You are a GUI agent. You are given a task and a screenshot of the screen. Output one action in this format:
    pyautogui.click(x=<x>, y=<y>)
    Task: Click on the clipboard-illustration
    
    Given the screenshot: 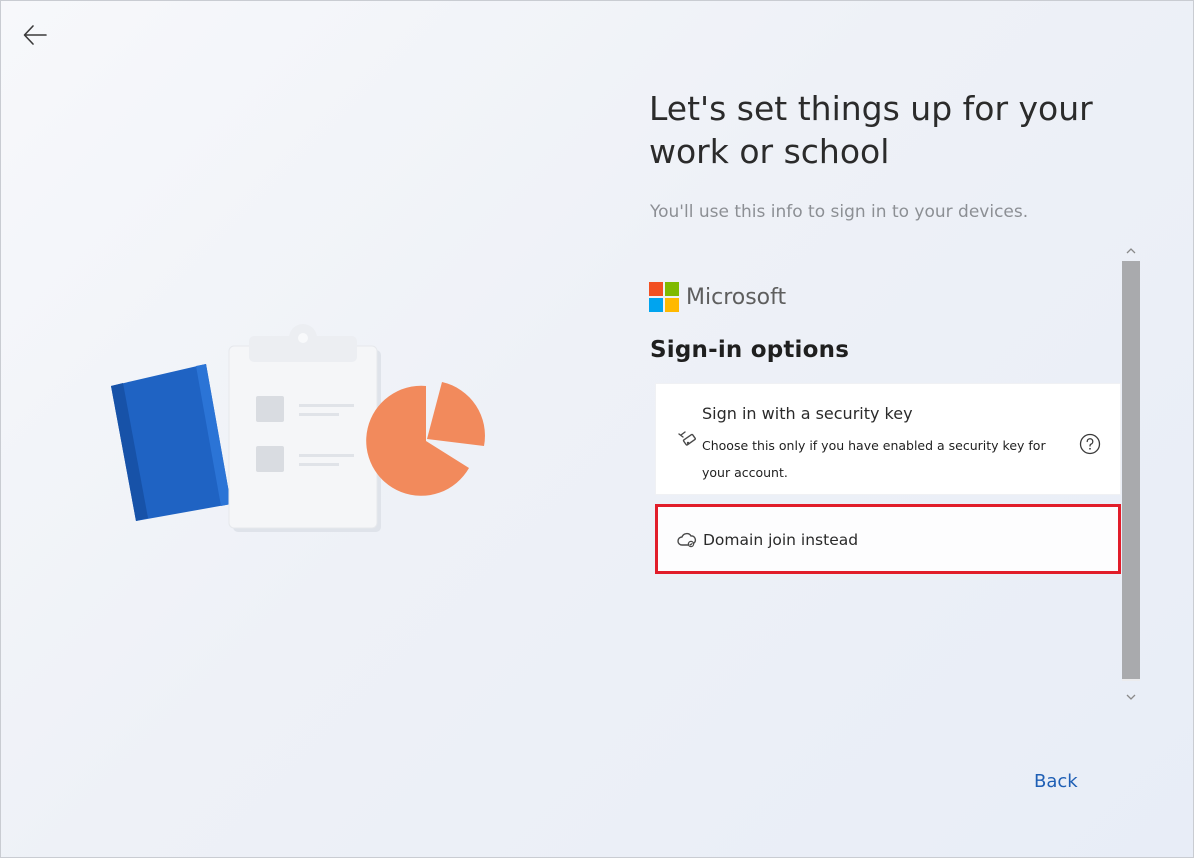 What is the action you would take?
    pyautogui.click(x=303, y=426)
    